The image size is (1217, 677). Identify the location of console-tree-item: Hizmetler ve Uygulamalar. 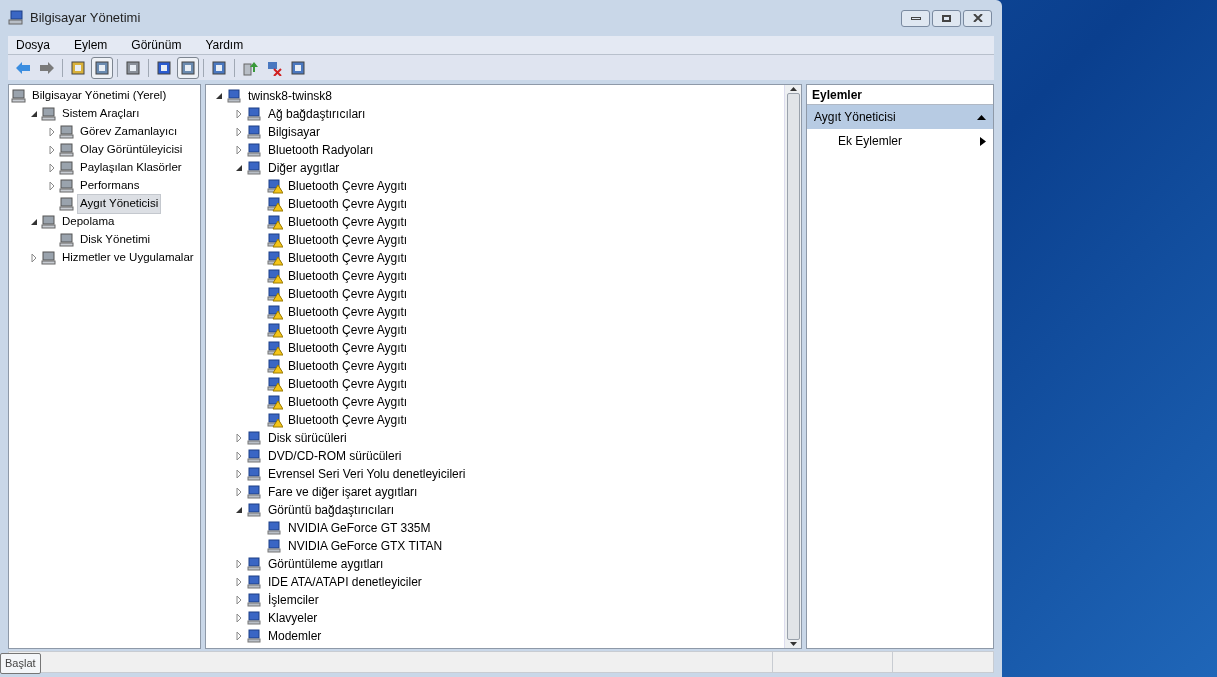
(128, 258).